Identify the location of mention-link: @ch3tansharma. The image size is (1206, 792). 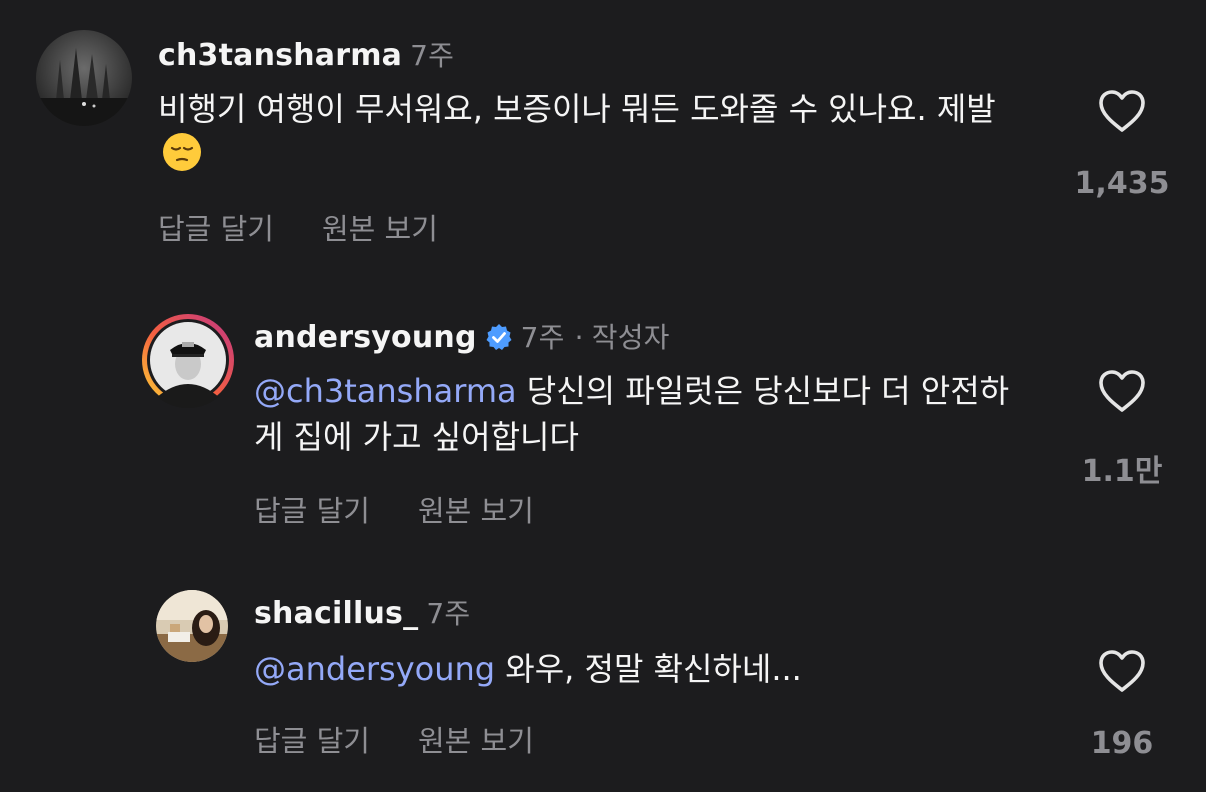
(385, 391).